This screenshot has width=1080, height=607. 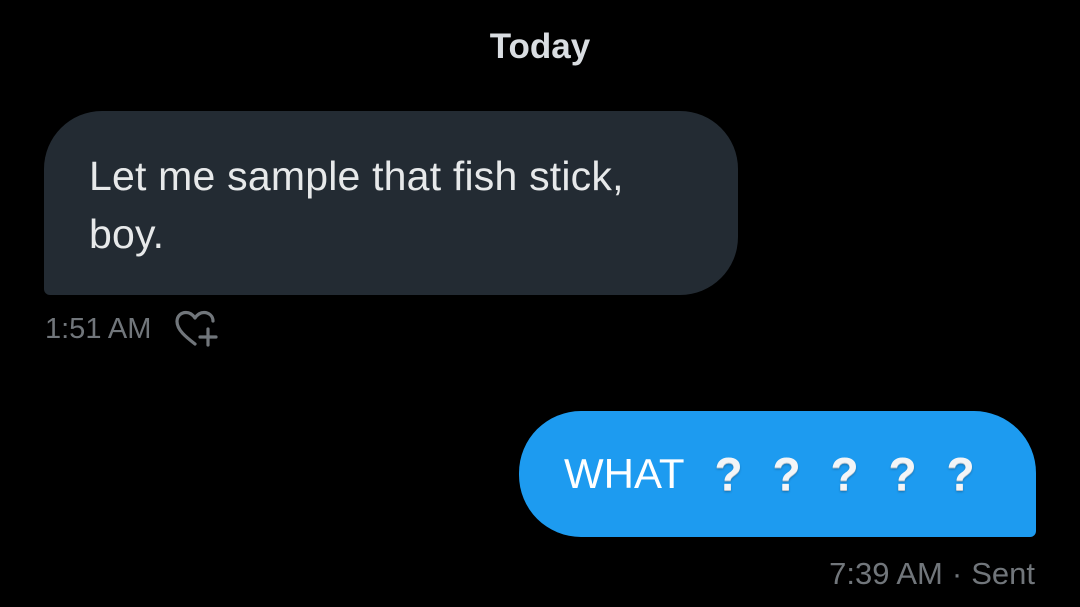 I want to click on add-reaction-button, so click(x=198, y=329).